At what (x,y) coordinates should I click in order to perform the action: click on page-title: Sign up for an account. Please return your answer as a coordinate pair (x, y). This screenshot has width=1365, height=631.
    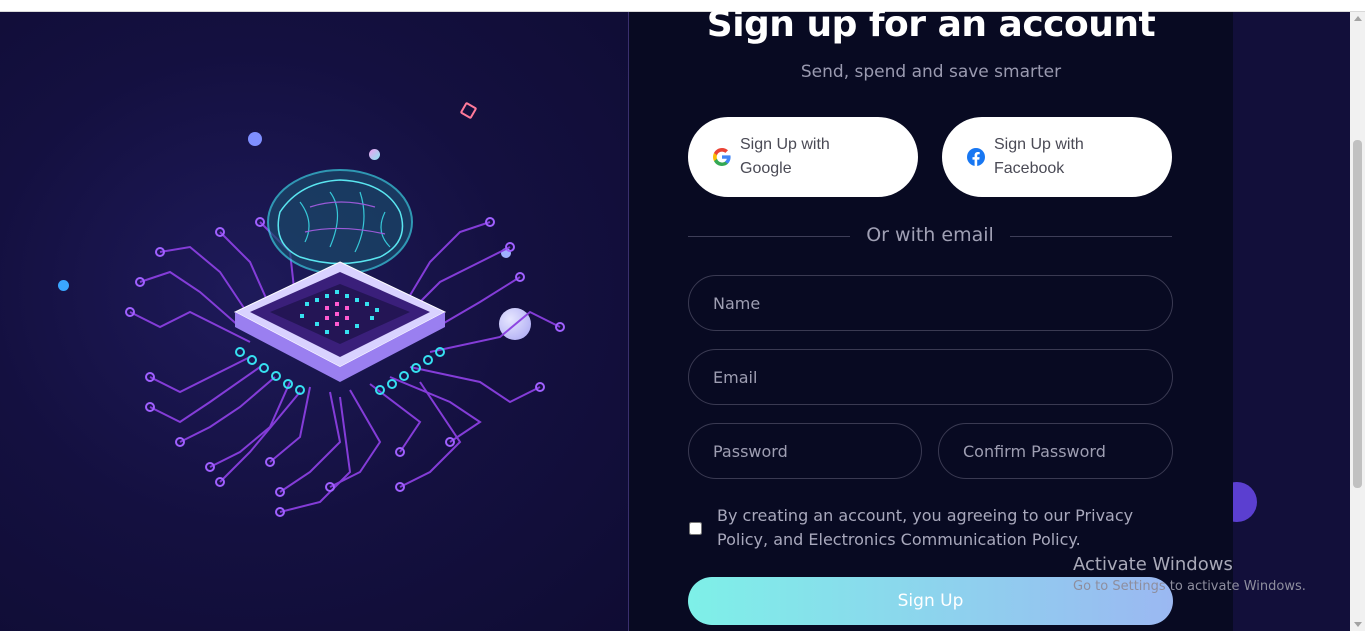
    Looking at the image, I should click on (931, 24).